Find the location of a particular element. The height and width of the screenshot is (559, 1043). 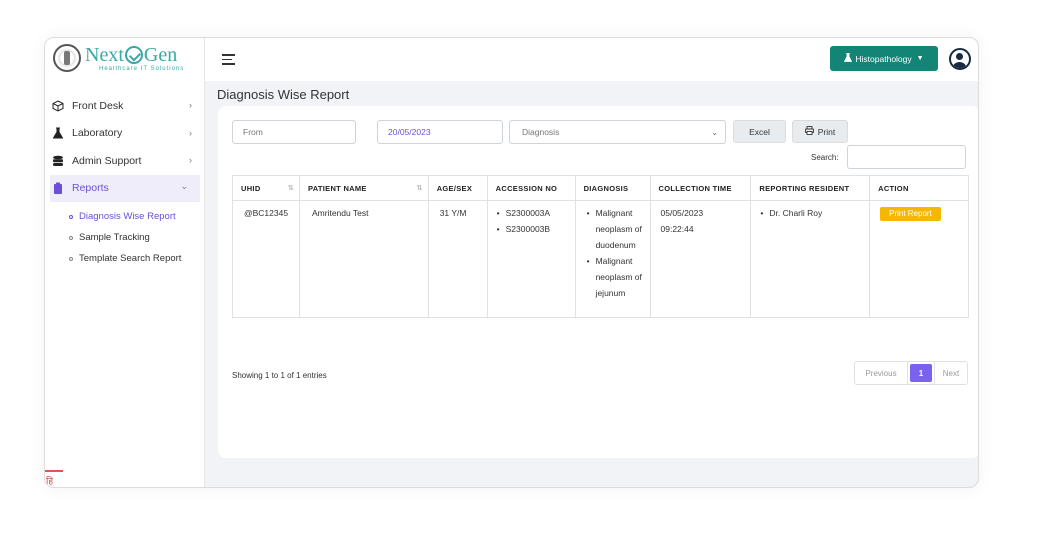

submenu-item-sample-tracking: Sample Tracking is located at coordinates (136, 237).